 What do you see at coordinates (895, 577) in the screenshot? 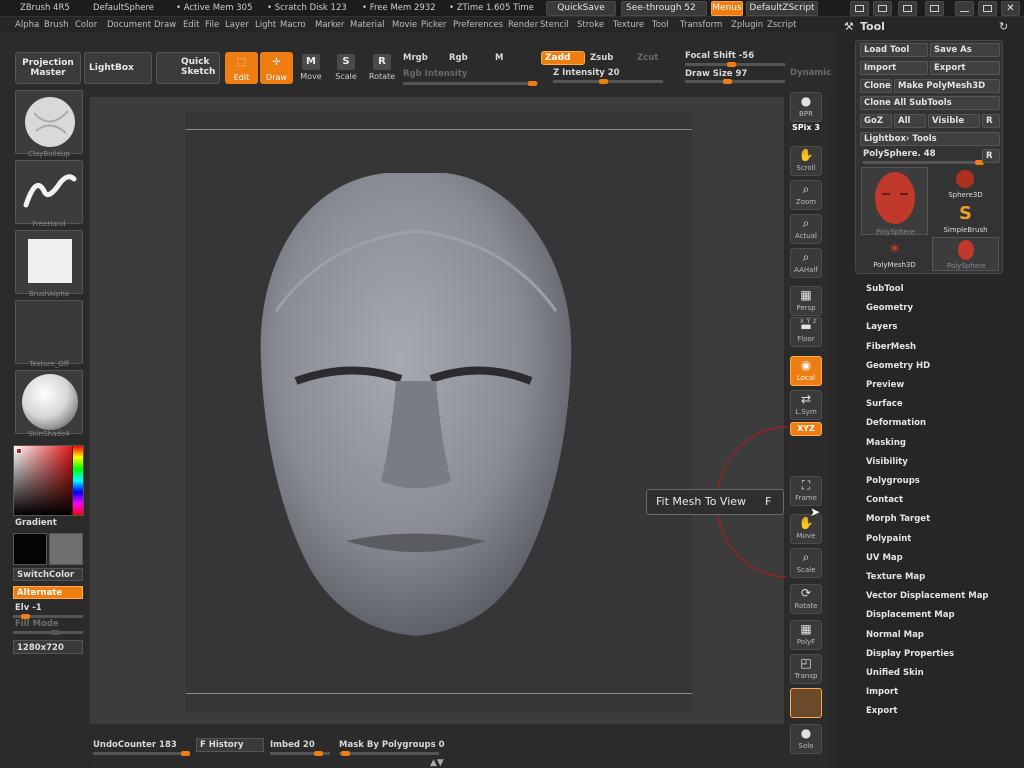
I see `tool-menu-texture-map: Texture Map` at bounding box center [895, 577].